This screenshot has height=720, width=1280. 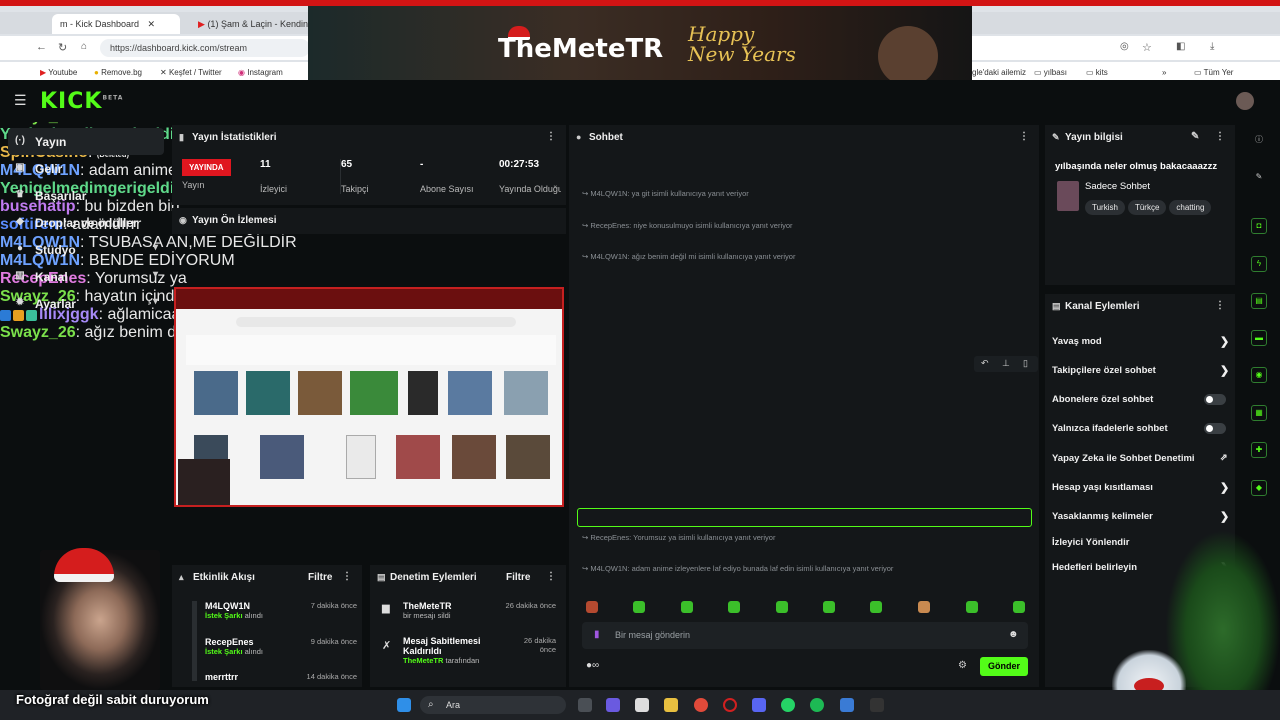 I want to click on eye-off-icon: ◎, so click(x=1124, y=46).